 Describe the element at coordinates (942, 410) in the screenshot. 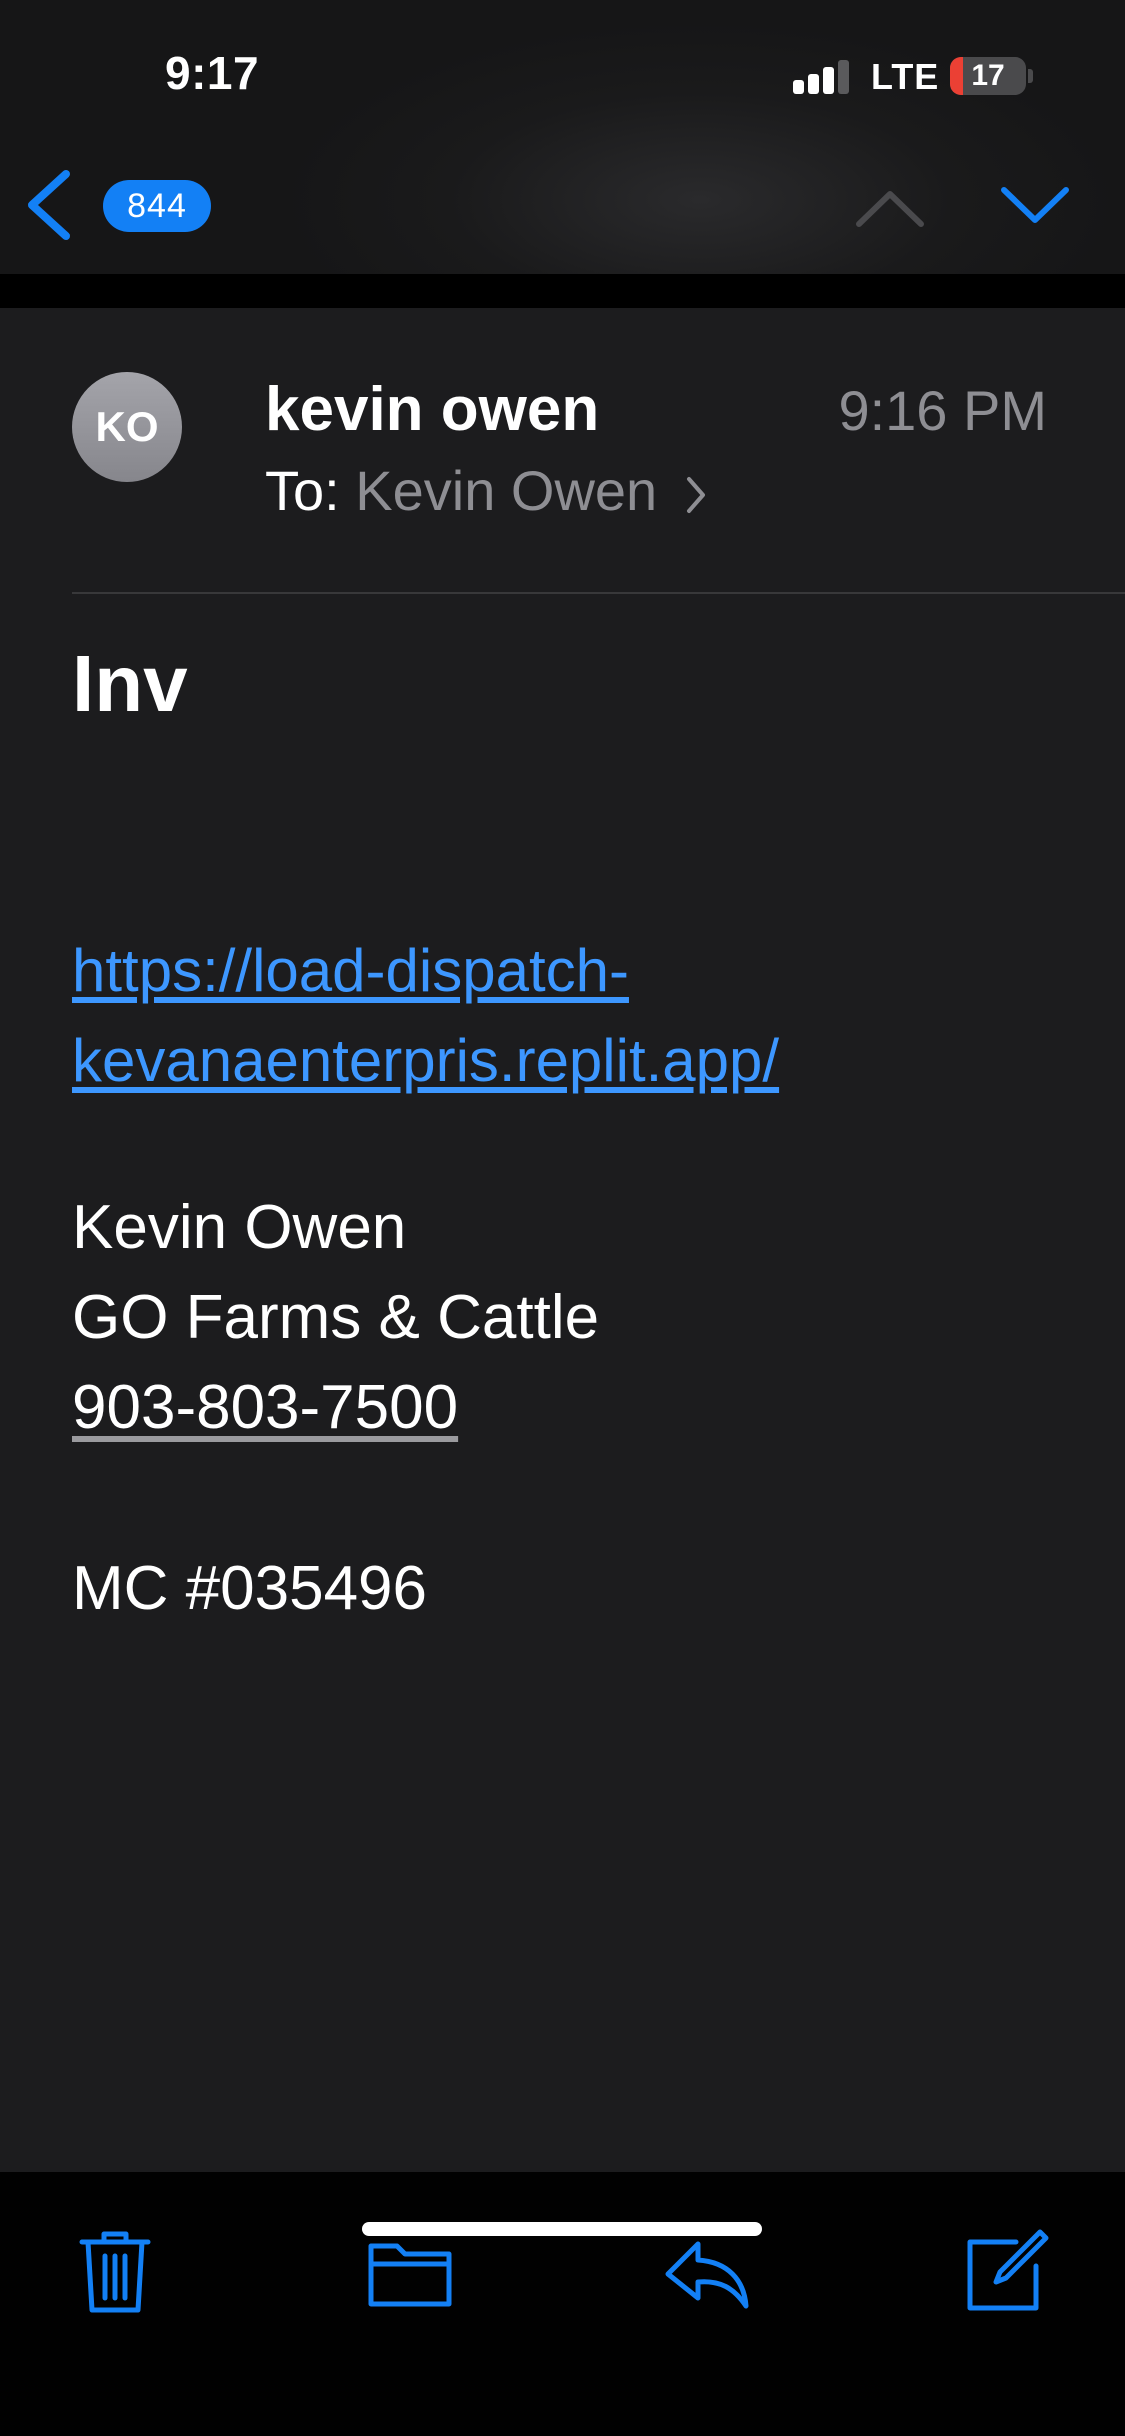

I see `message-time: 9:16 PM` at that location.